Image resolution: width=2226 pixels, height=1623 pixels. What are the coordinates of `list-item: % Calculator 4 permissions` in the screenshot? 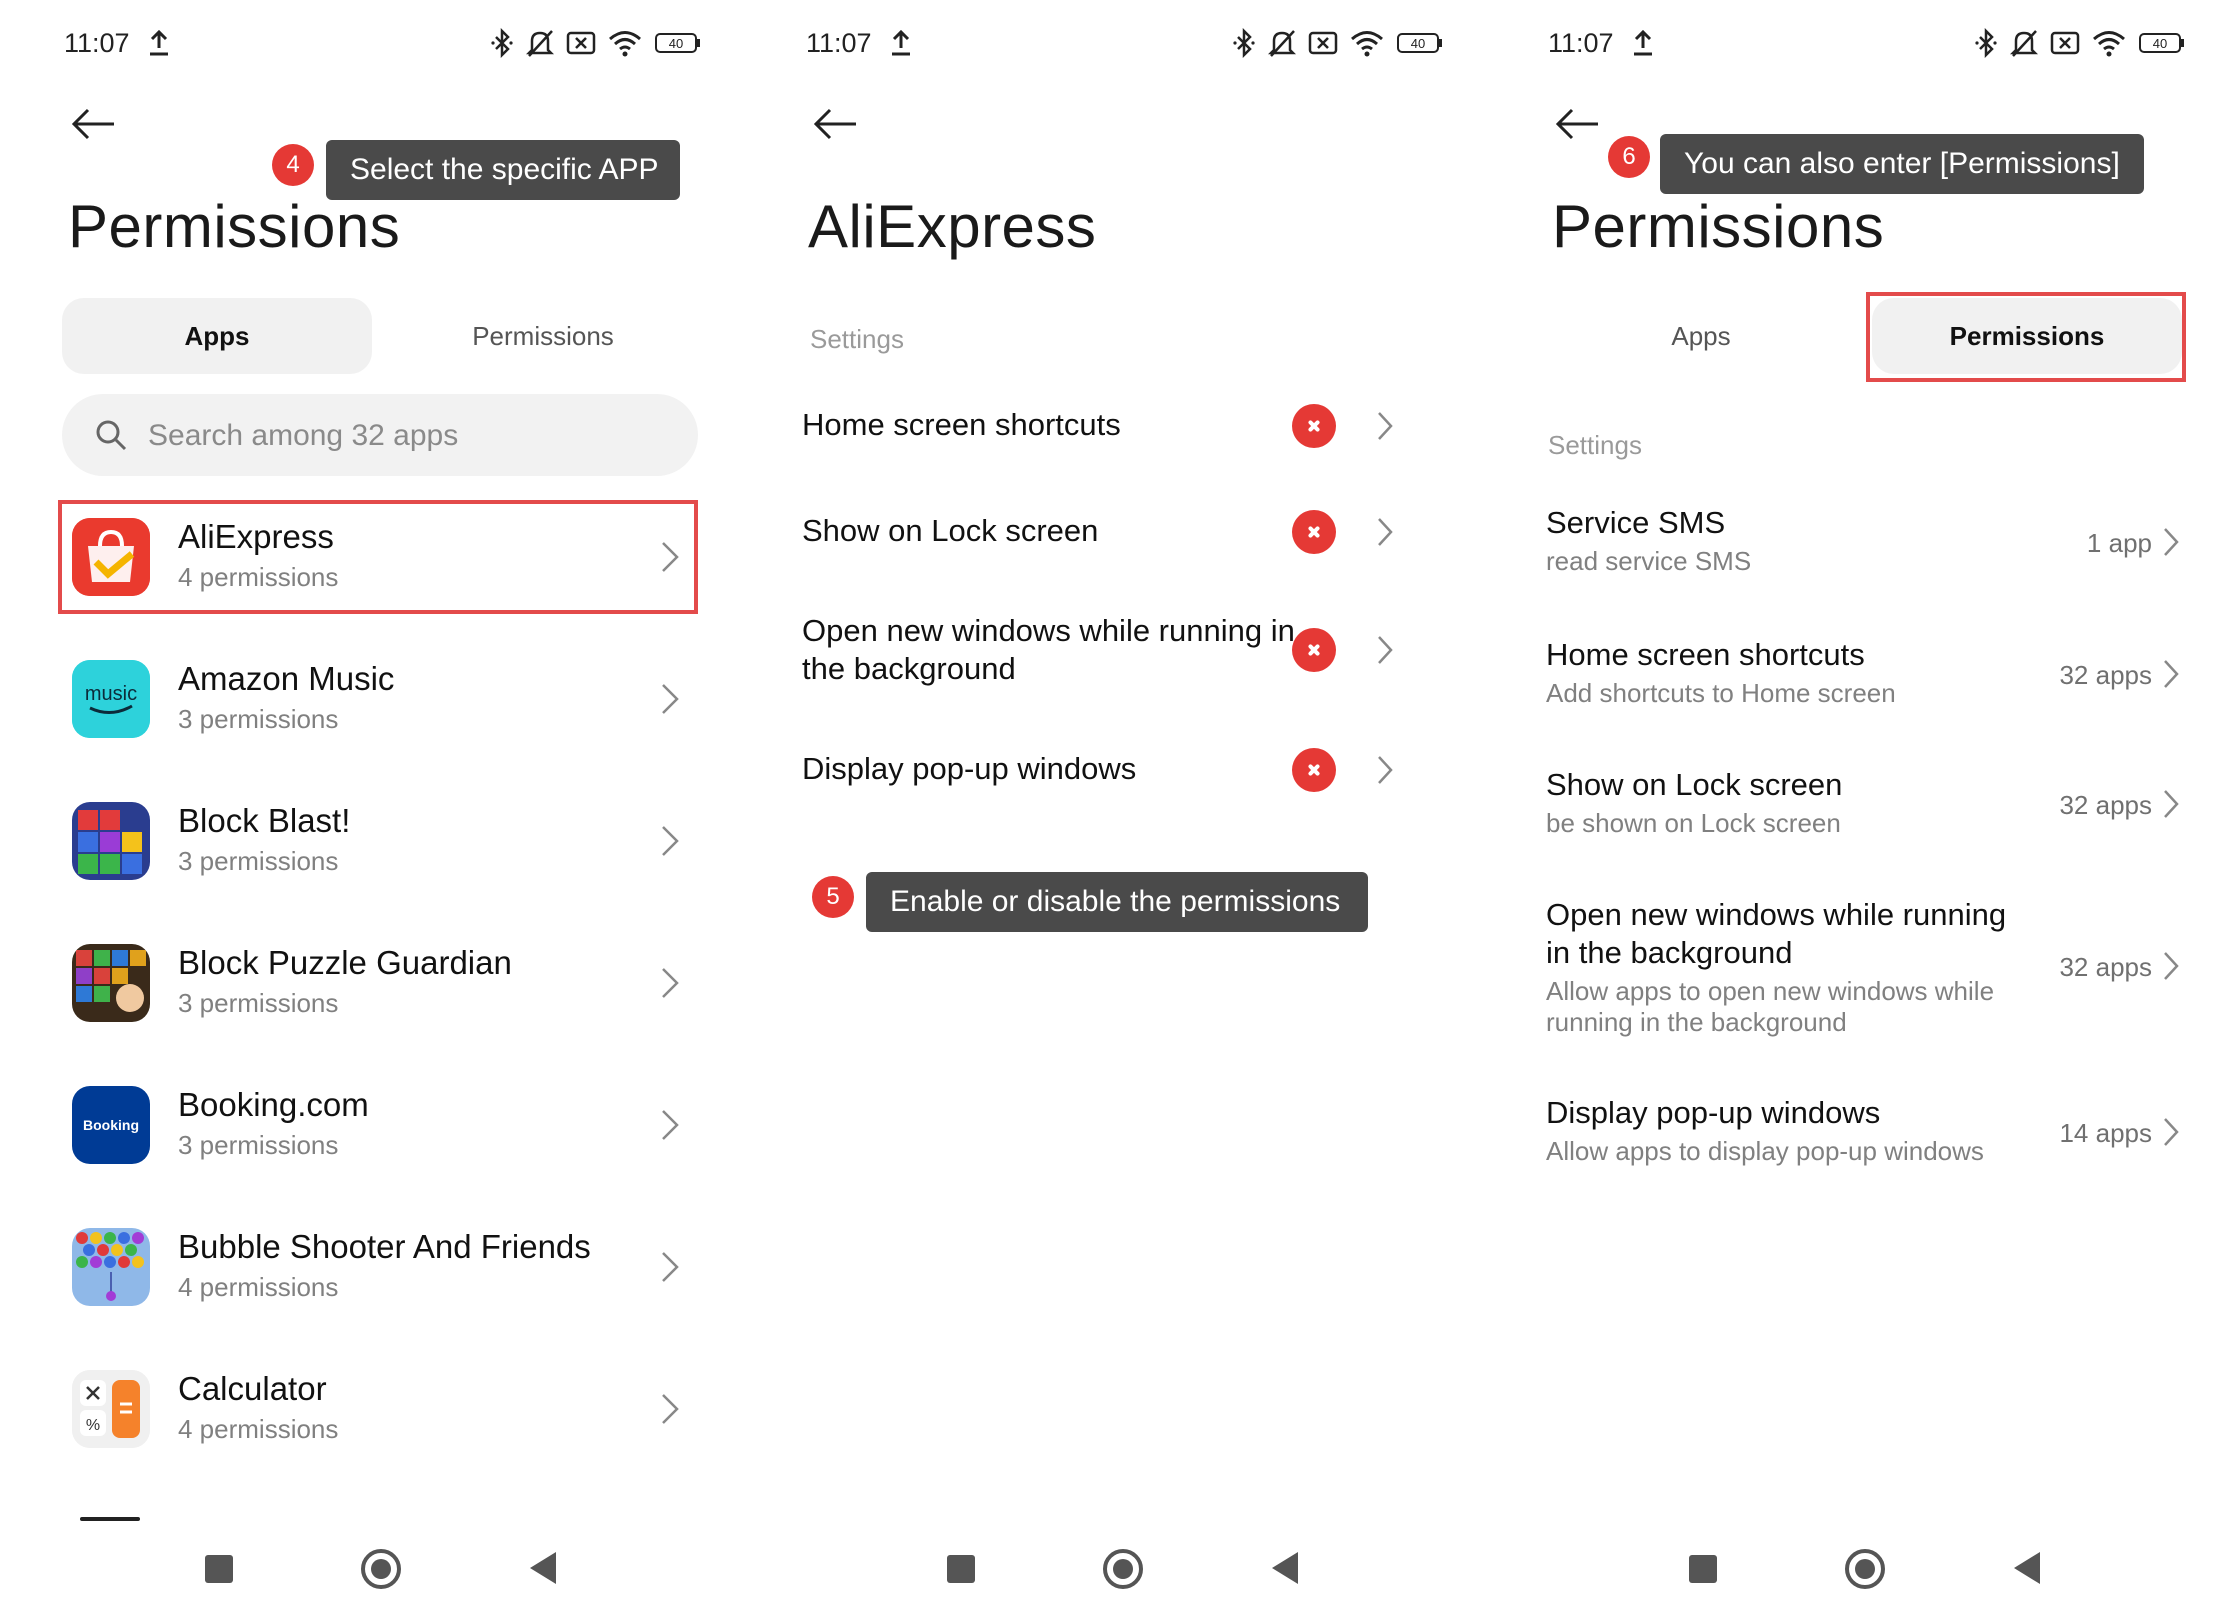 It's located at (376, 1409).